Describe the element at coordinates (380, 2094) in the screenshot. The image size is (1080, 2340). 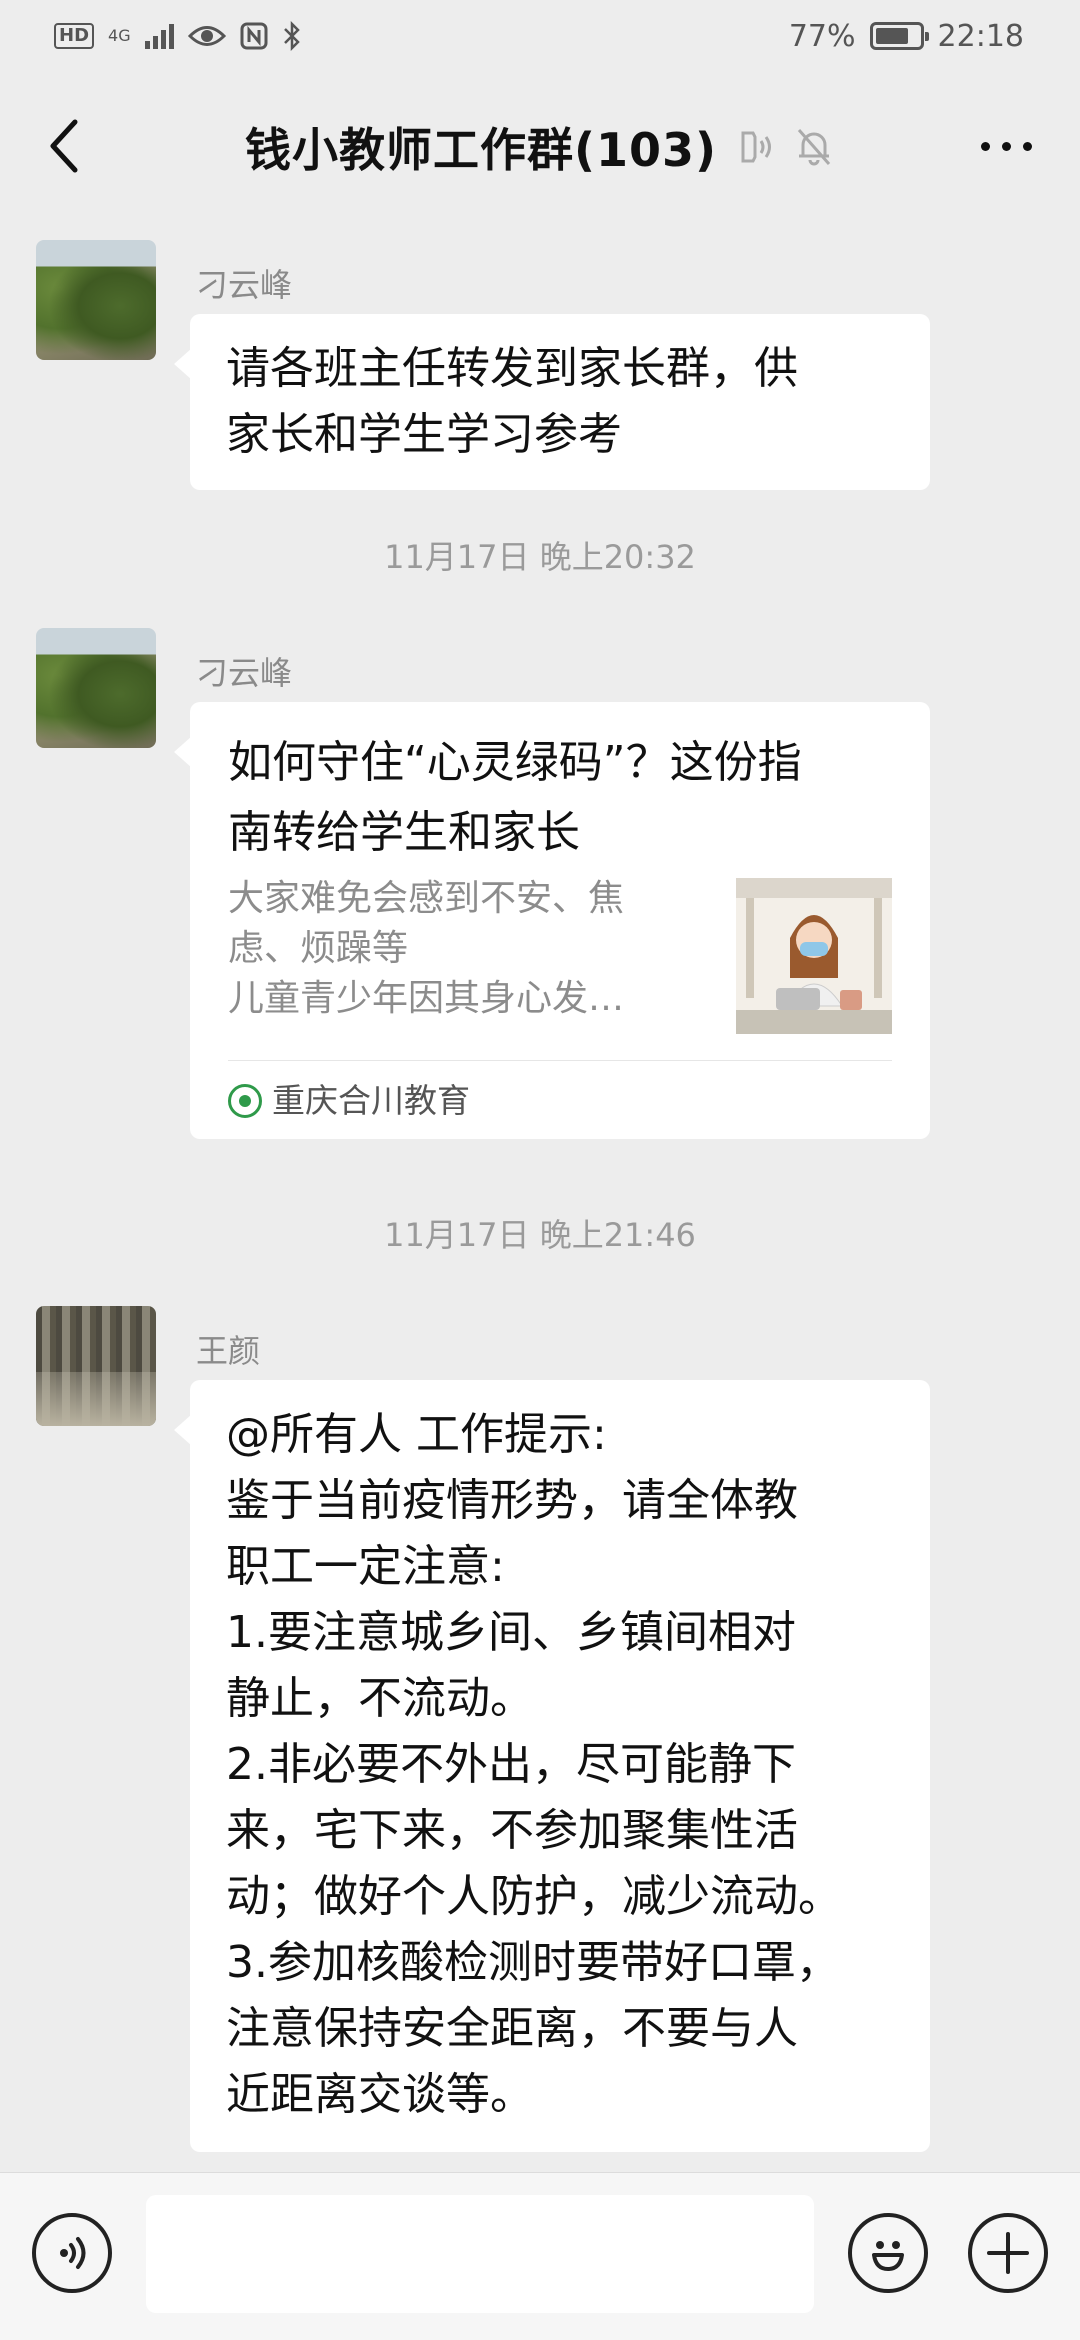
I see `message-line: 近距离交谈等。` at that location.